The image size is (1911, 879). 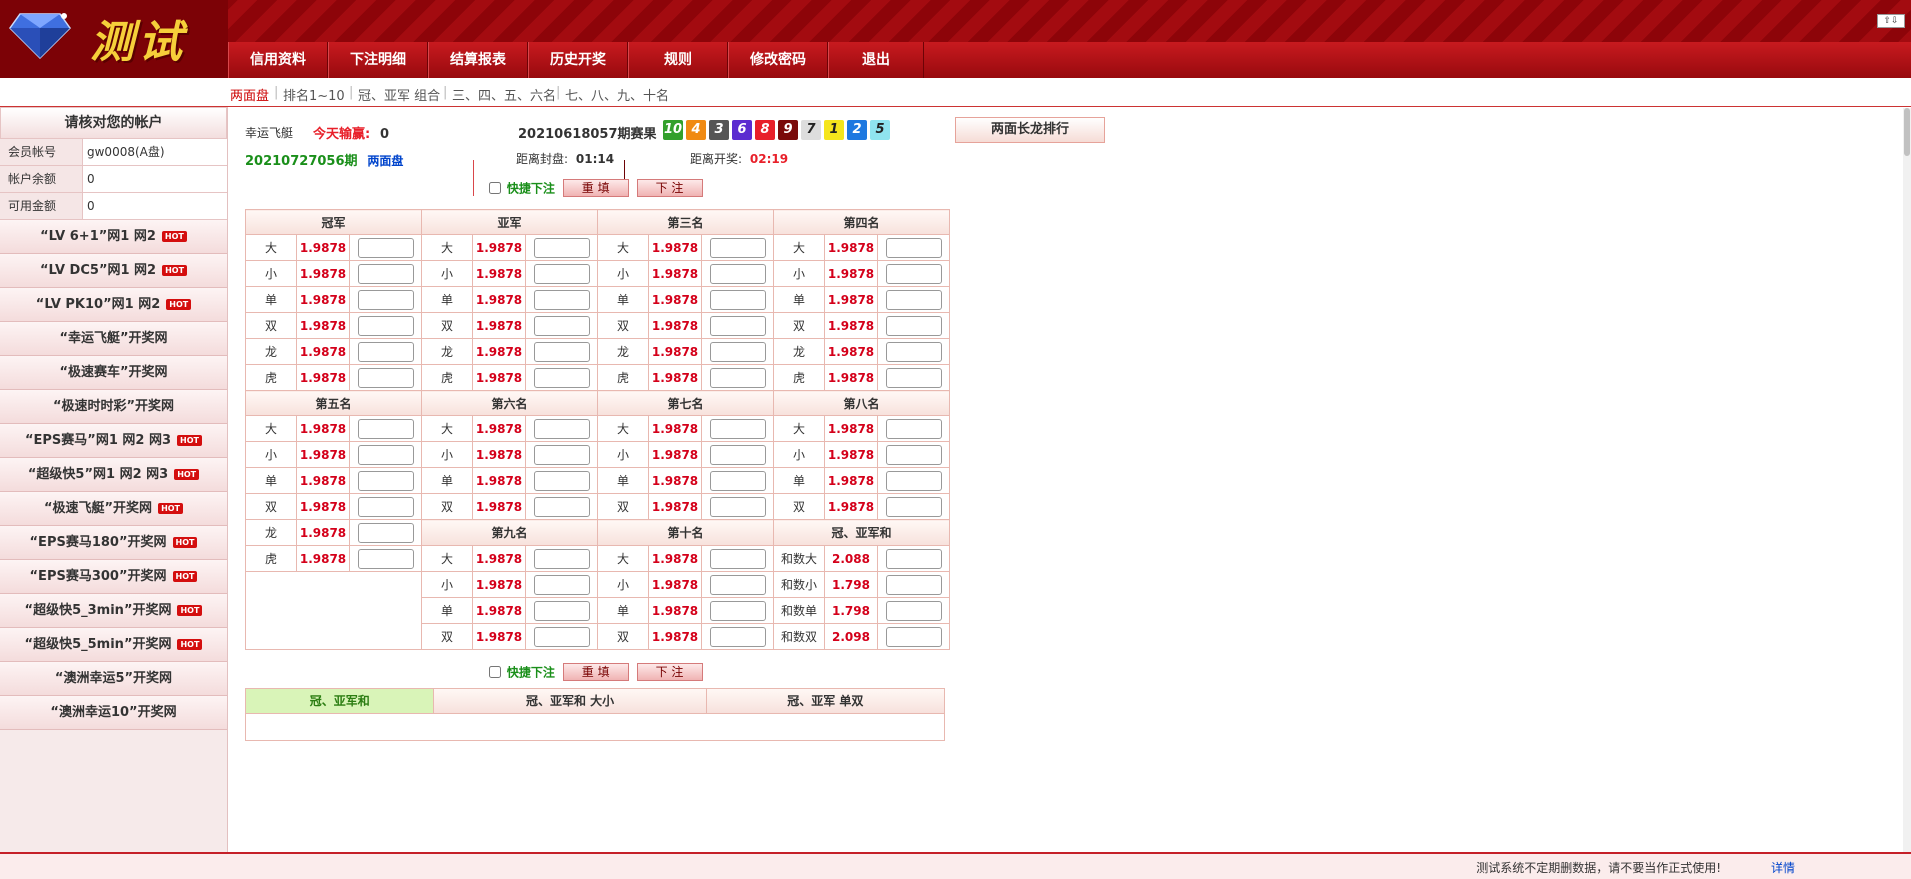 I want to click on nav-item-2: 下注明细, so click(x=378, y=60).